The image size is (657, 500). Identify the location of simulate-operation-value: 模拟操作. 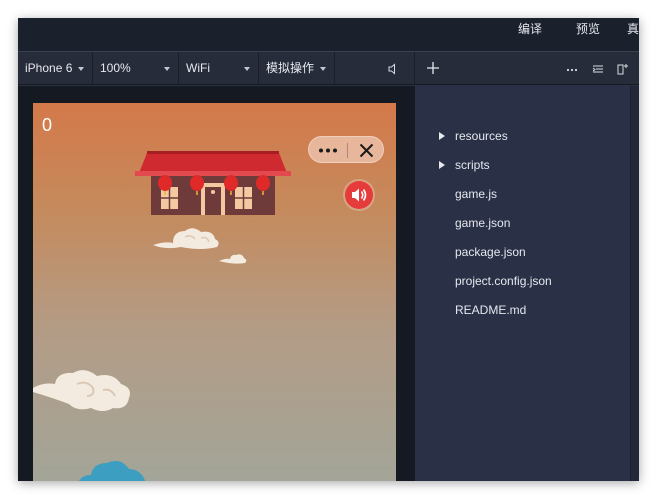
(290, 68).